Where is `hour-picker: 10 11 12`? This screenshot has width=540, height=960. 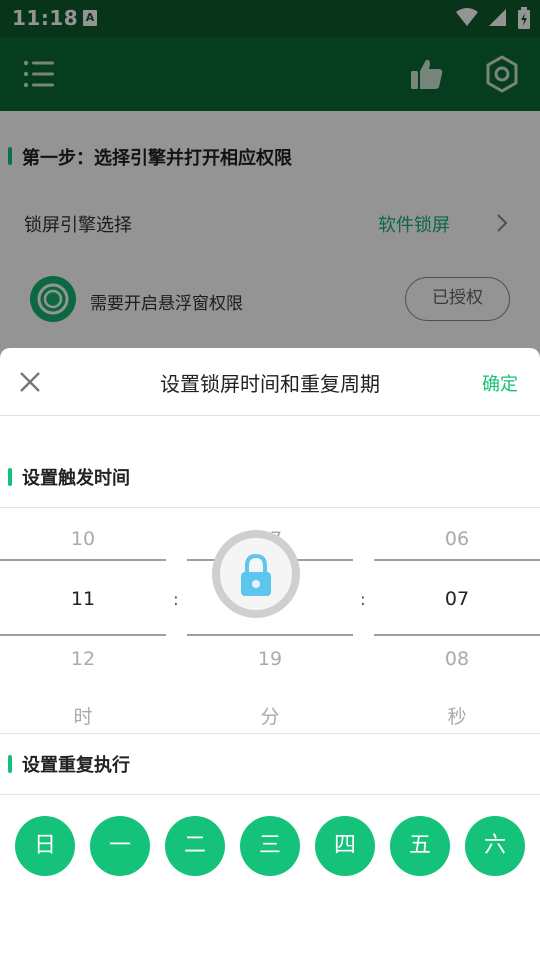
hour-picker: 10 11 12 is located at coordinates (83, 593).